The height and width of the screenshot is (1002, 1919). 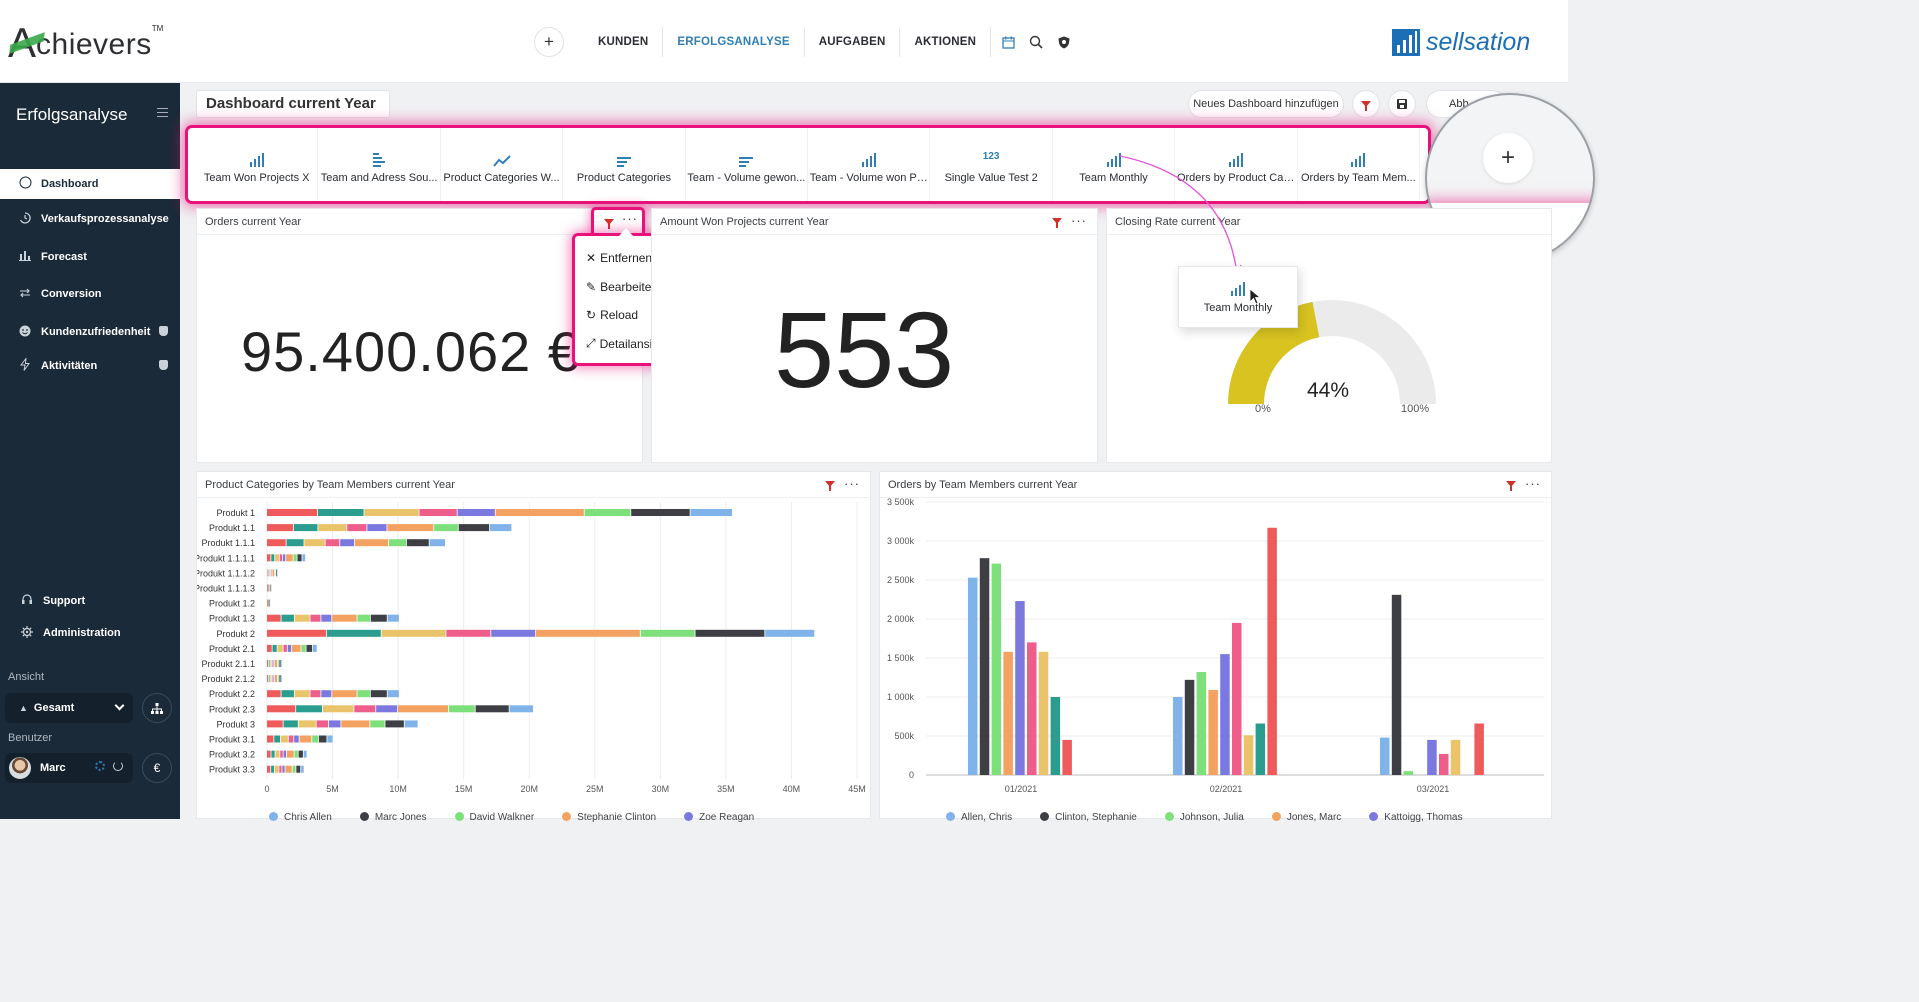 I want to click on horizontal-bar-icon, so click(x=623, y=156).